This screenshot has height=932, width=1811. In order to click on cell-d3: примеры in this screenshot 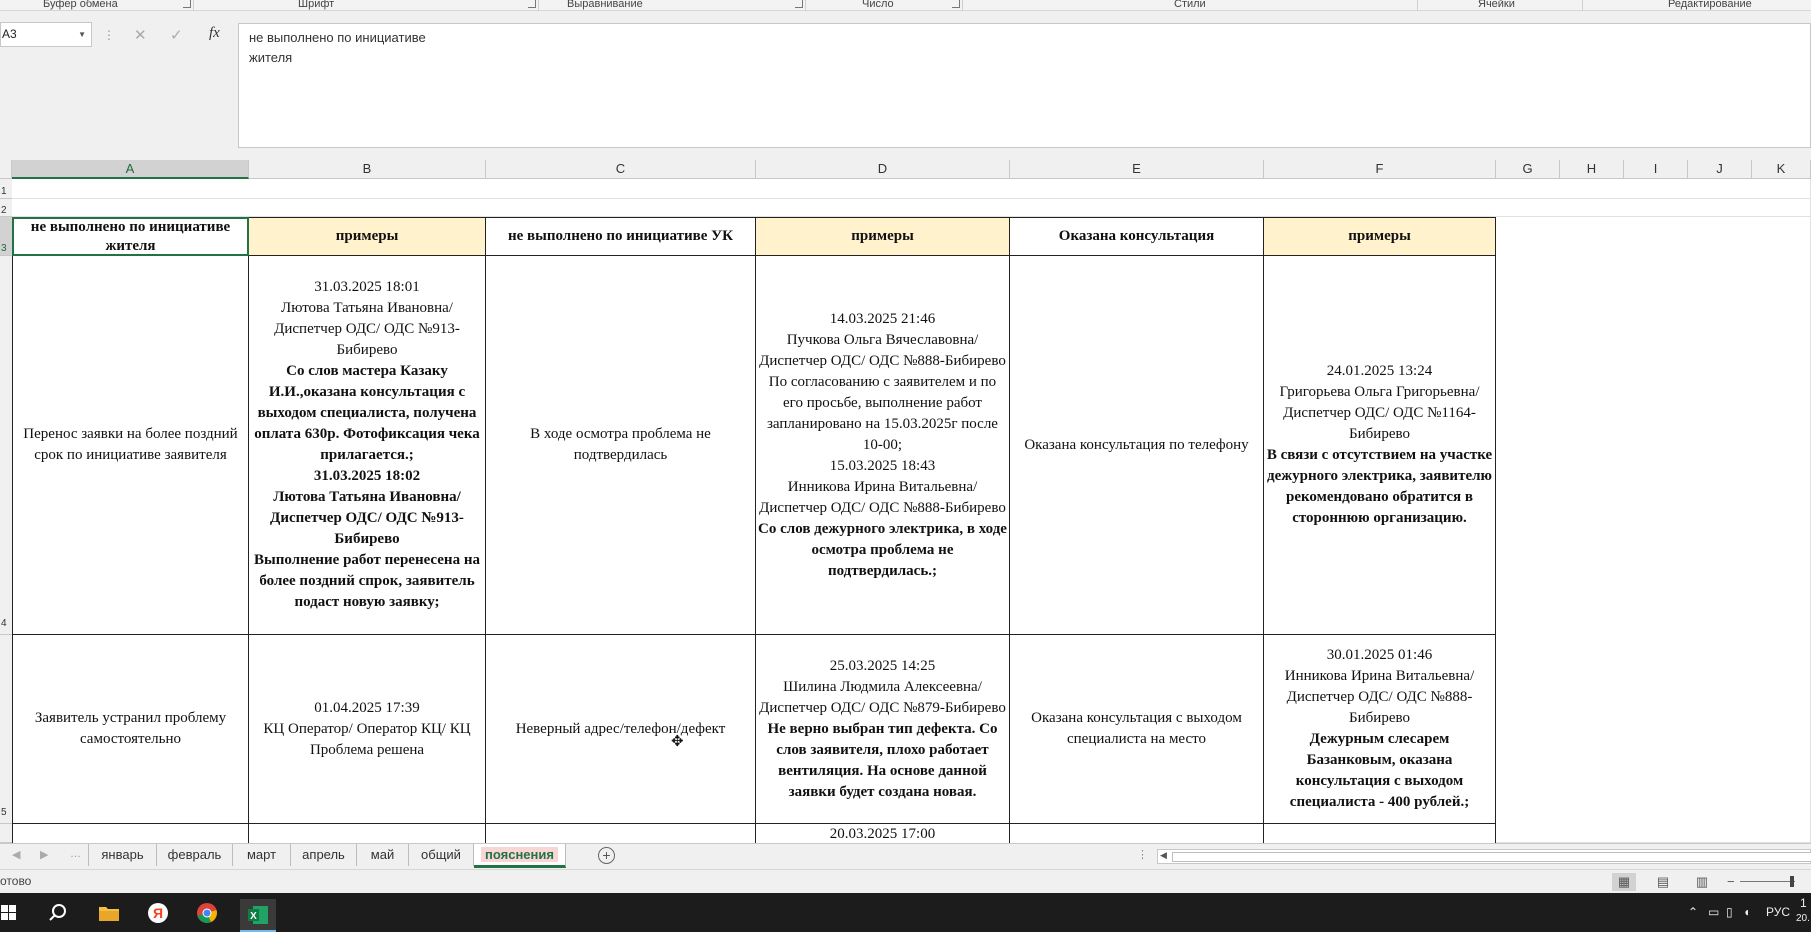, I will do `click(883, 236)`.